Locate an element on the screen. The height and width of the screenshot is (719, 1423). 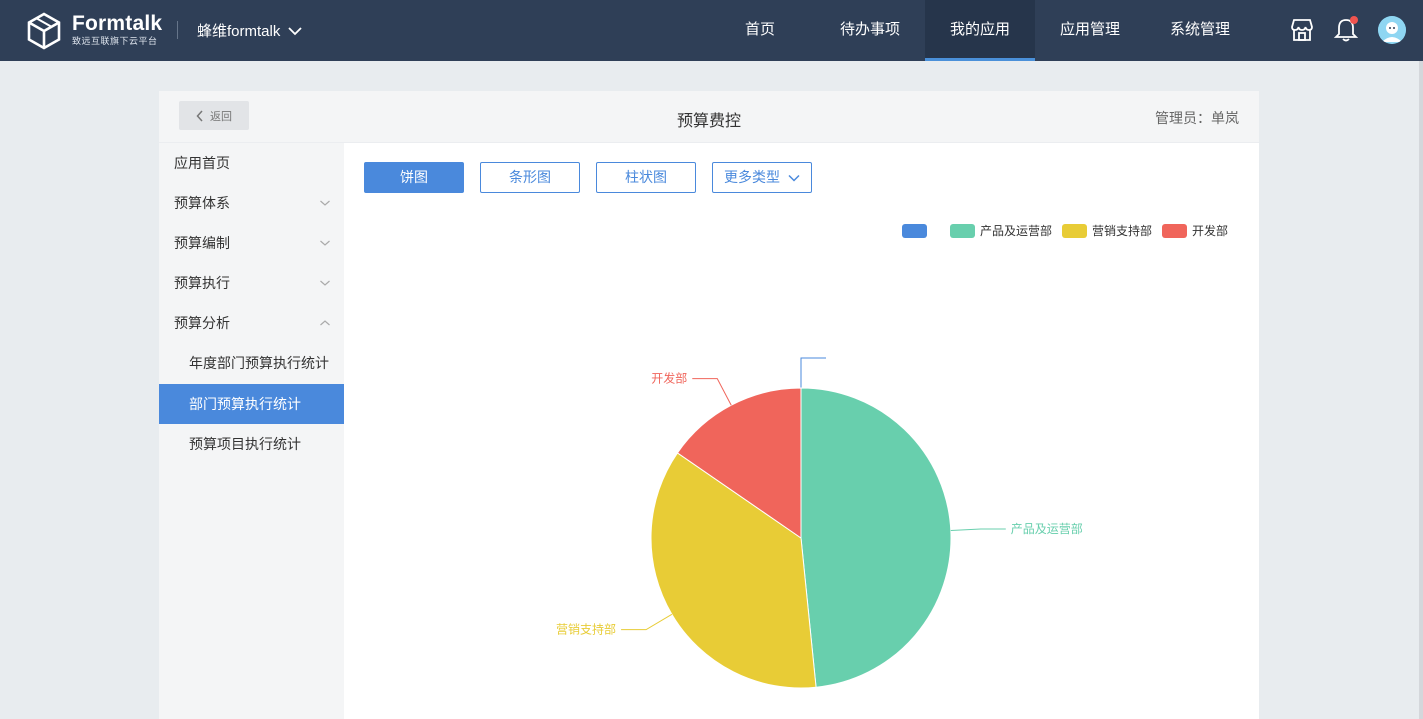
chevron-up-icon is located at coordinates (325, 323).